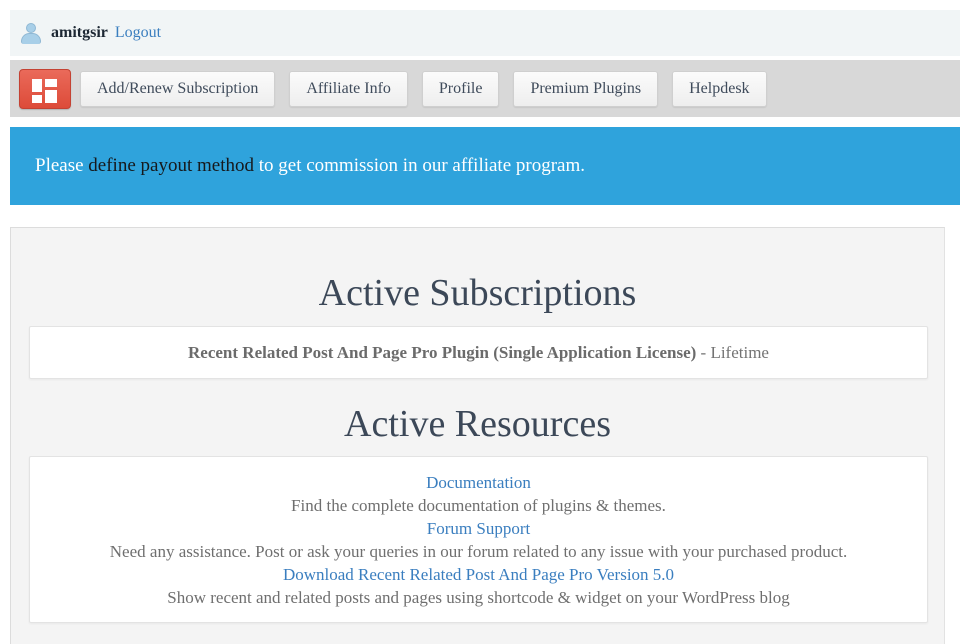 The image size is (960, 644). What do you see at coordinates (51, 82) in the screenshot?
I see `logo-square-top-right` at bounding box center [51, 82].